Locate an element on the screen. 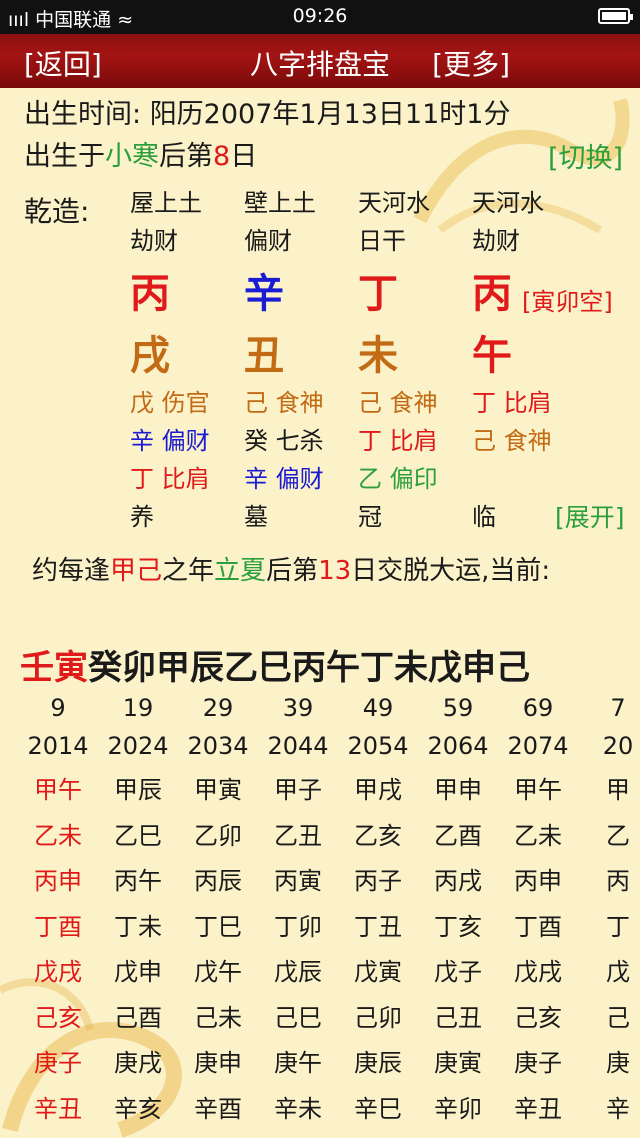 The height and width of the screenshot is (1138, 640). liunian-cell: 戊午 is located at coordinates (218, 972).